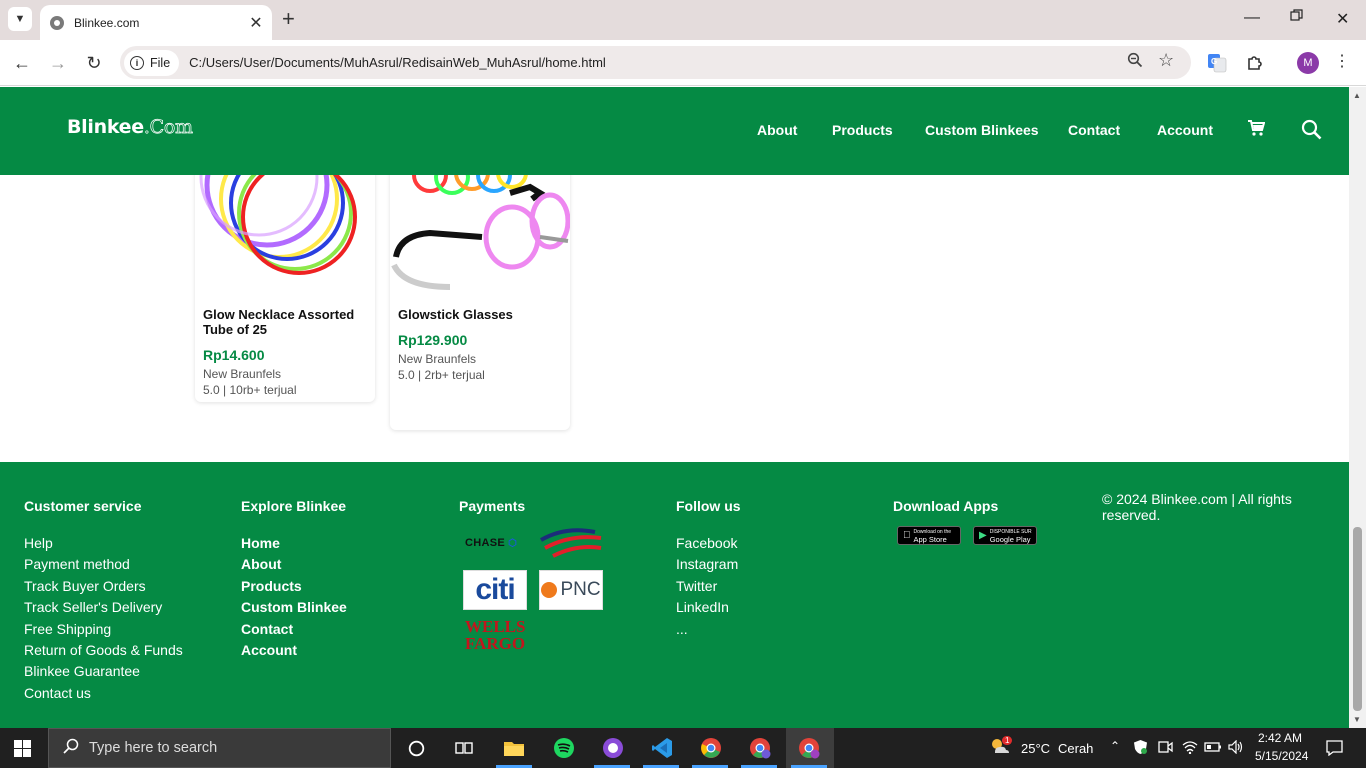  I want to click on file-explorer-icon, so click(514, 748).